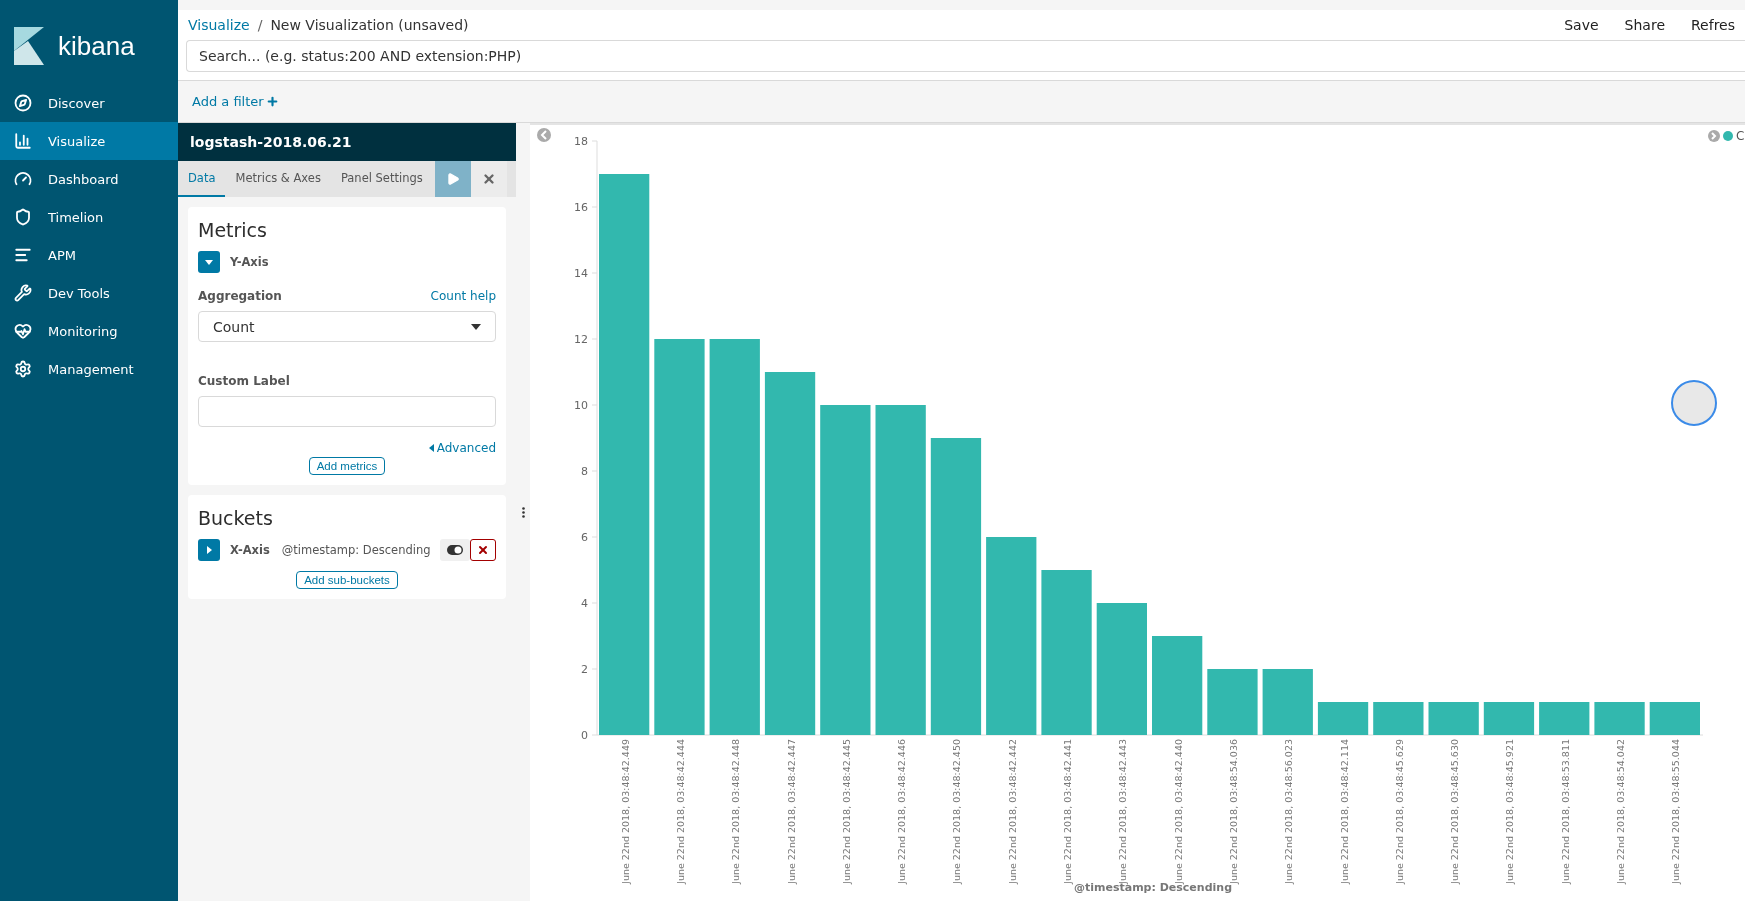 The image size is (1745, 901). I want to click on x-tick-label: June 22nd 2018, 03:48:45.629, so click(1399, 811).